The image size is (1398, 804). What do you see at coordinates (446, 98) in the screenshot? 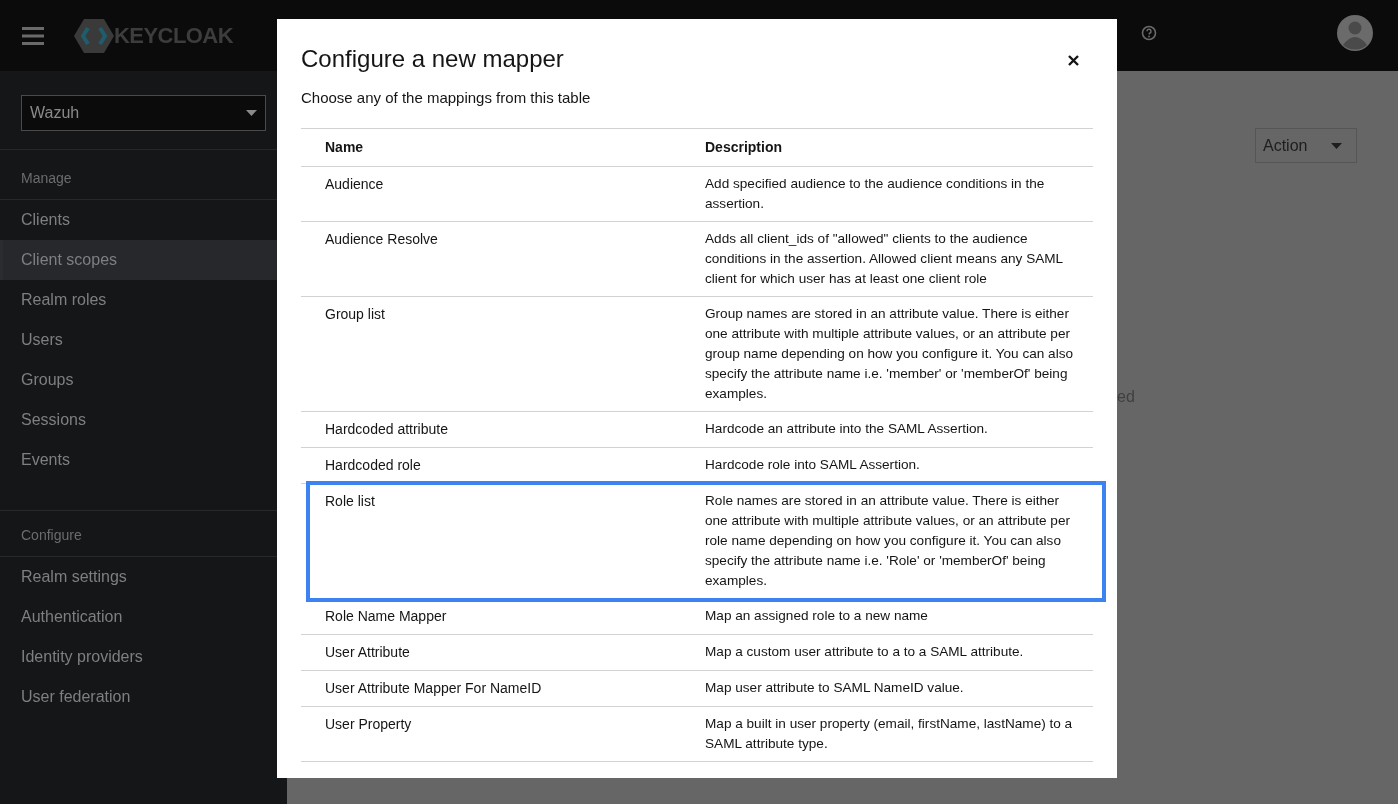
I see `modal-subtitle: Choose any of the mappings from this table` at bounding box center [446, 98].